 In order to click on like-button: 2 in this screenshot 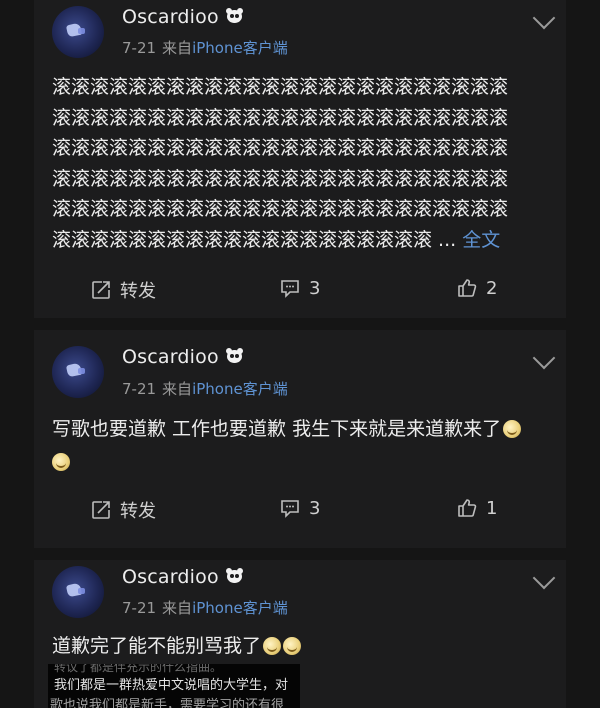, I will do `click(476, 288)`.